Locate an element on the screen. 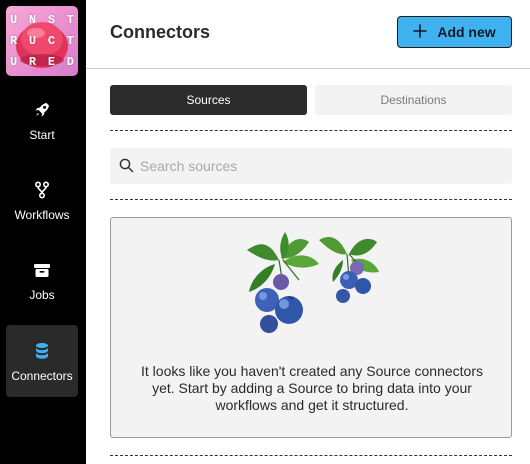  logo-row: RUCT is located at coordinates (42, 40).